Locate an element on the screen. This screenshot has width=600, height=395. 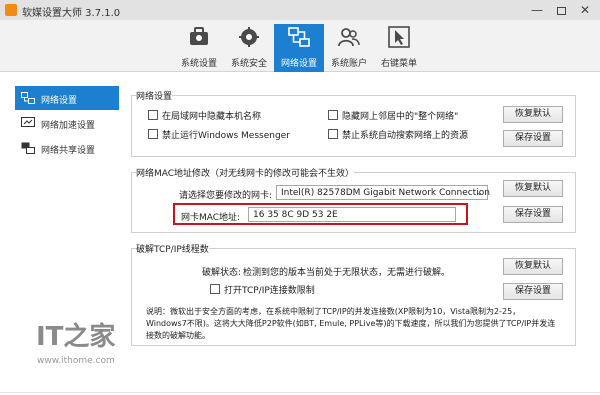
tab-label: 系统账户 is located at coordinates (348, 64).